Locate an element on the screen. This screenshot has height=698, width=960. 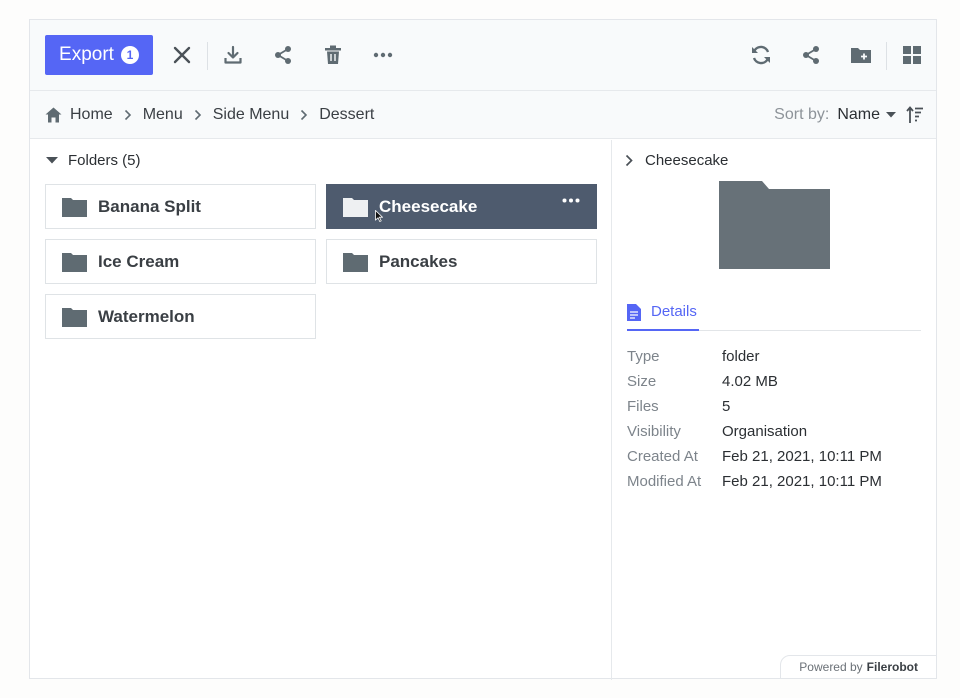
folder-item: Cheesecake is located at coordinates (461, 206).